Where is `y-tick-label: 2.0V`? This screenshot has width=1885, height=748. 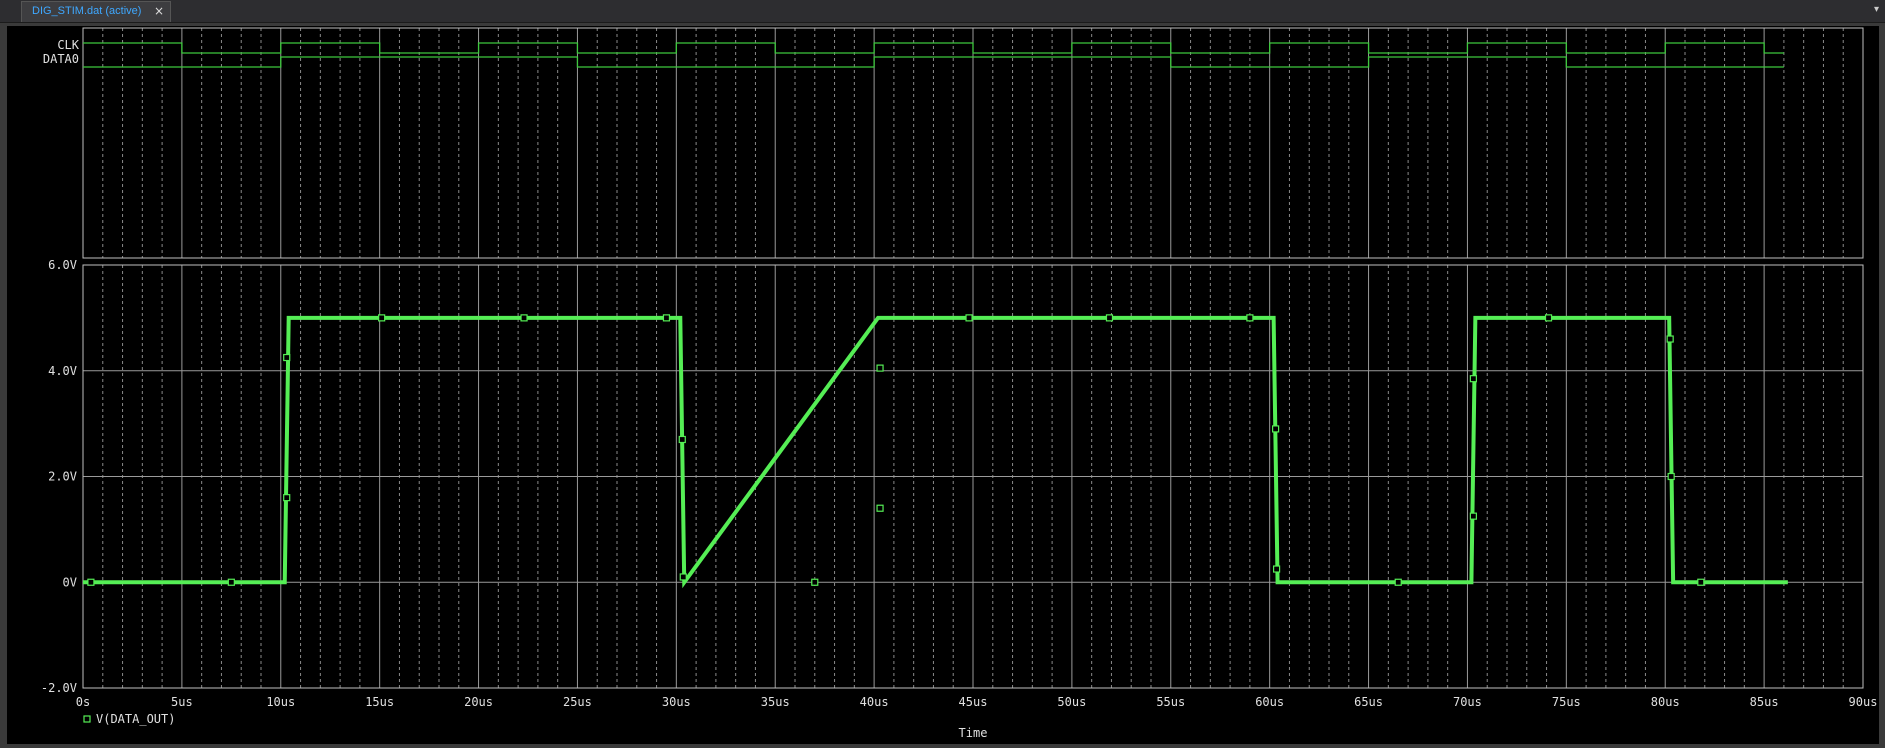 y-tick-label: 2.0V is located at coordinates (62, 477).